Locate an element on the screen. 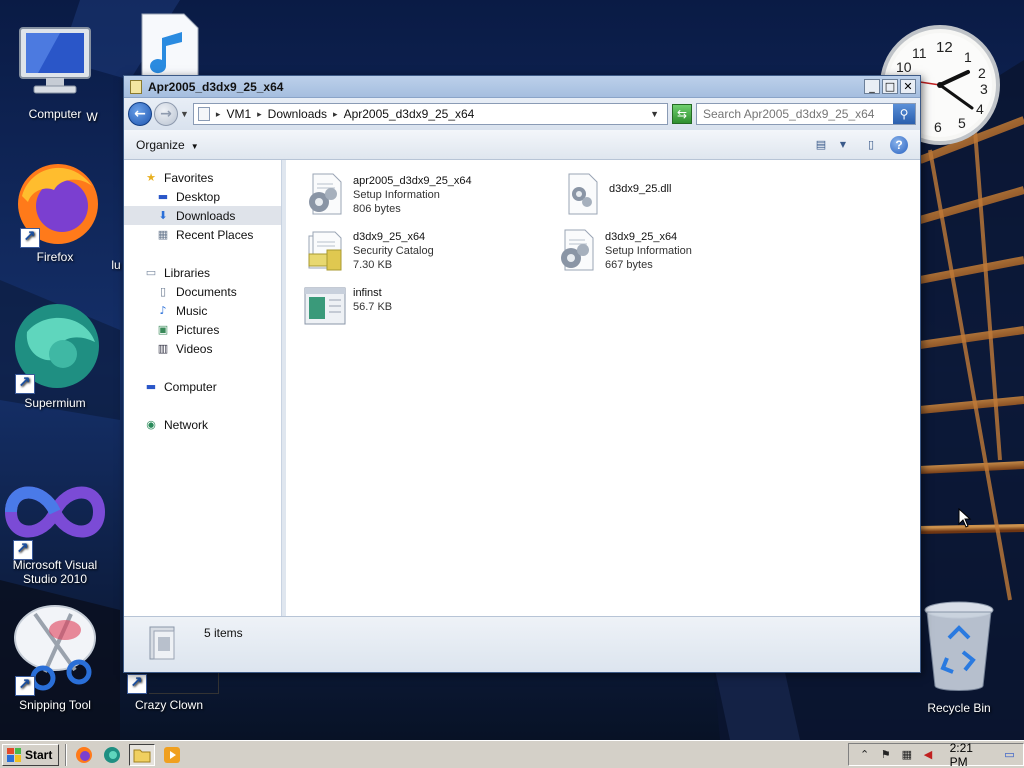 This screenshot has width=1024, height=768. desktop-icon-label: Supermium is located at coordinates (55, 403).